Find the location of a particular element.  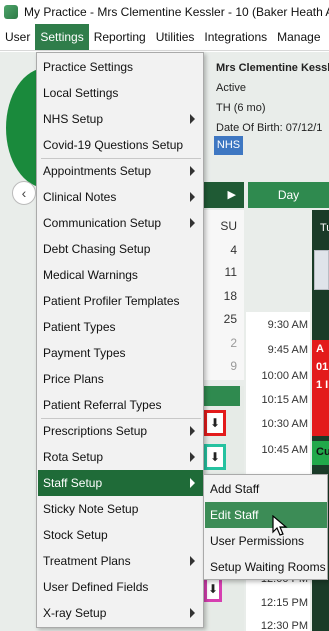

menu-settings: Settings is located at coordinates (62, 37).